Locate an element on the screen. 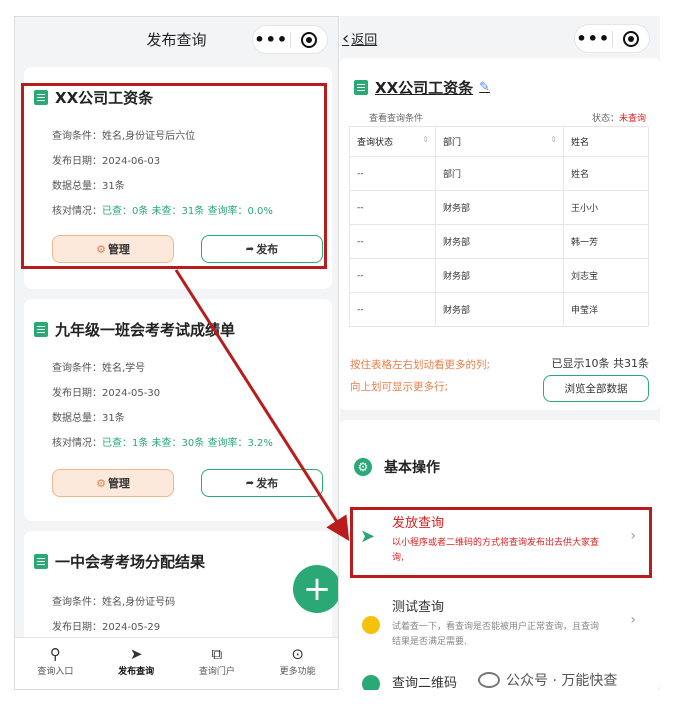  wechat-icon is located at coordinates (489, 680).